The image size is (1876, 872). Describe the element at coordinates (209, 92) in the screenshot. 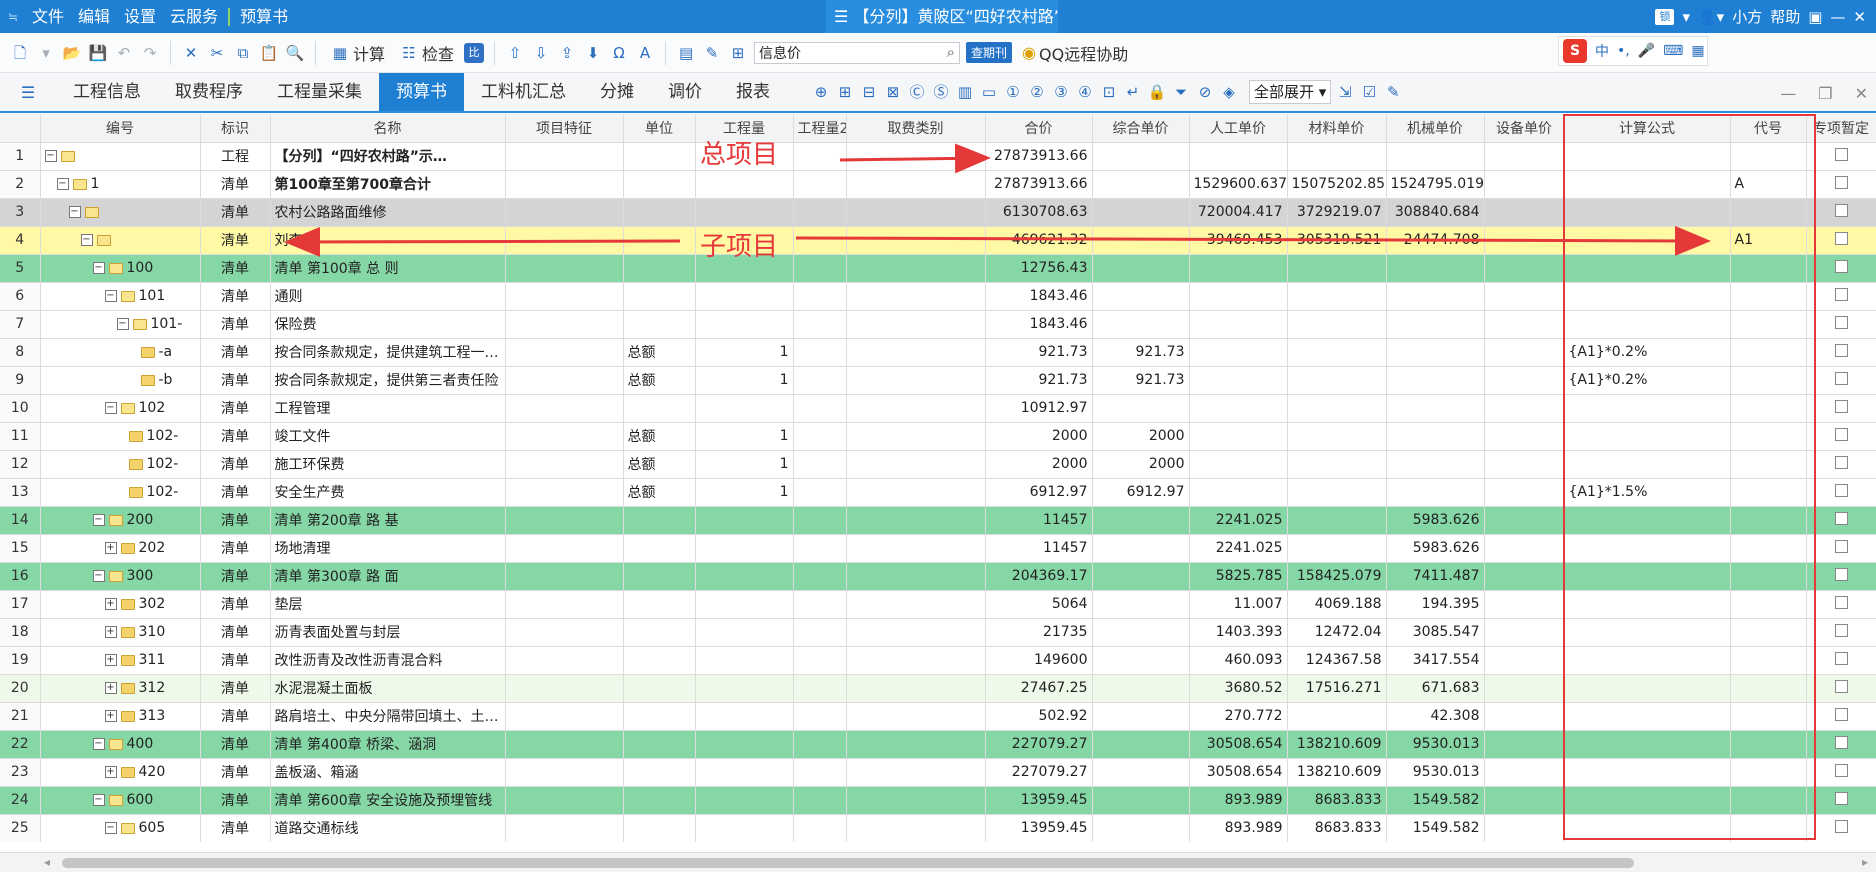

I see `tab-fee-procedure: 取费程序` at that location.